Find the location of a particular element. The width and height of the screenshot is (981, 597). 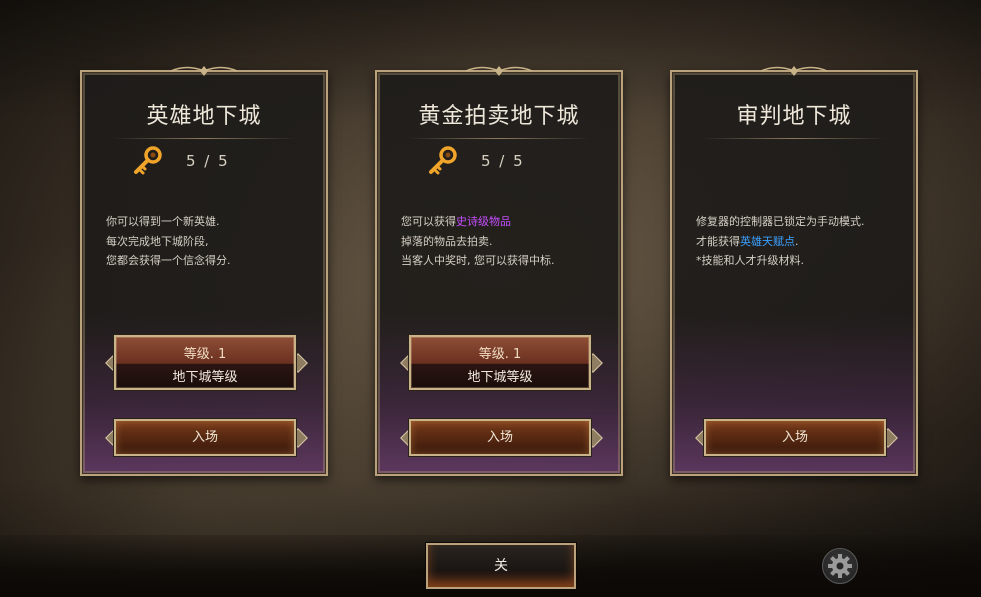

desc-line: 掉落的物品去拍卖. is located at coordinates (447, 241).